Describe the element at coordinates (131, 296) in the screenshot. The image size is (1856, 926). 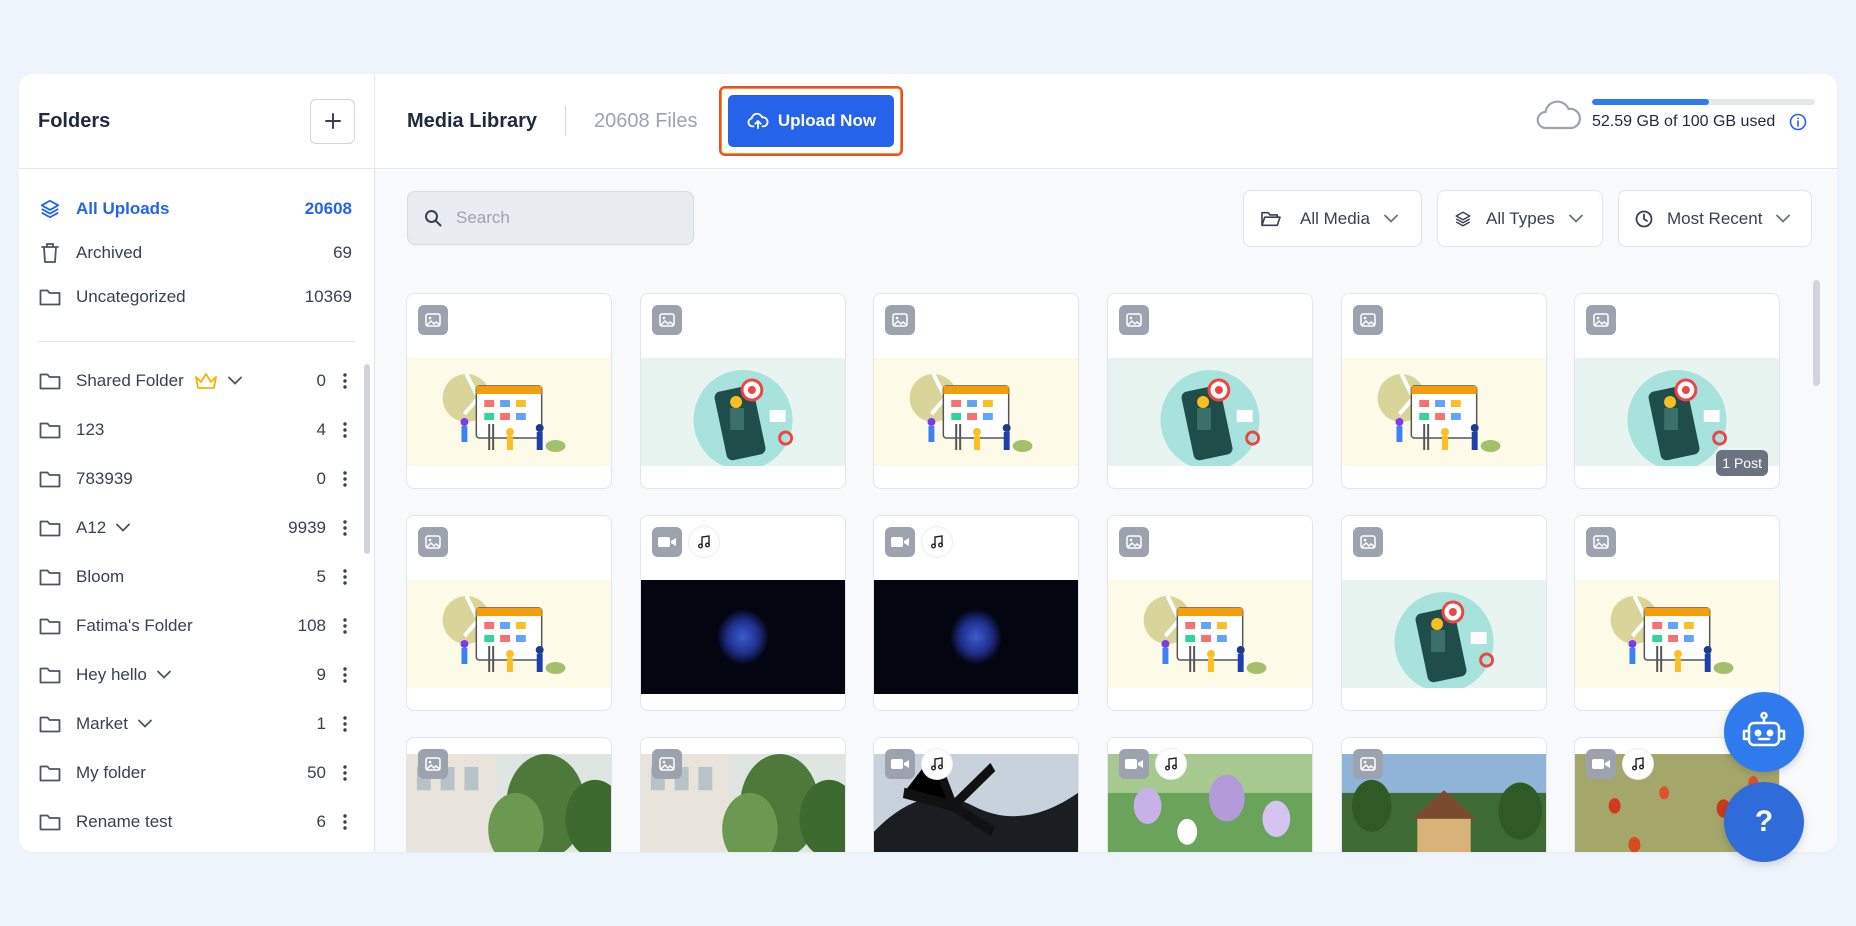
I see `sidebar-item-label: Uncategorized` at that location.